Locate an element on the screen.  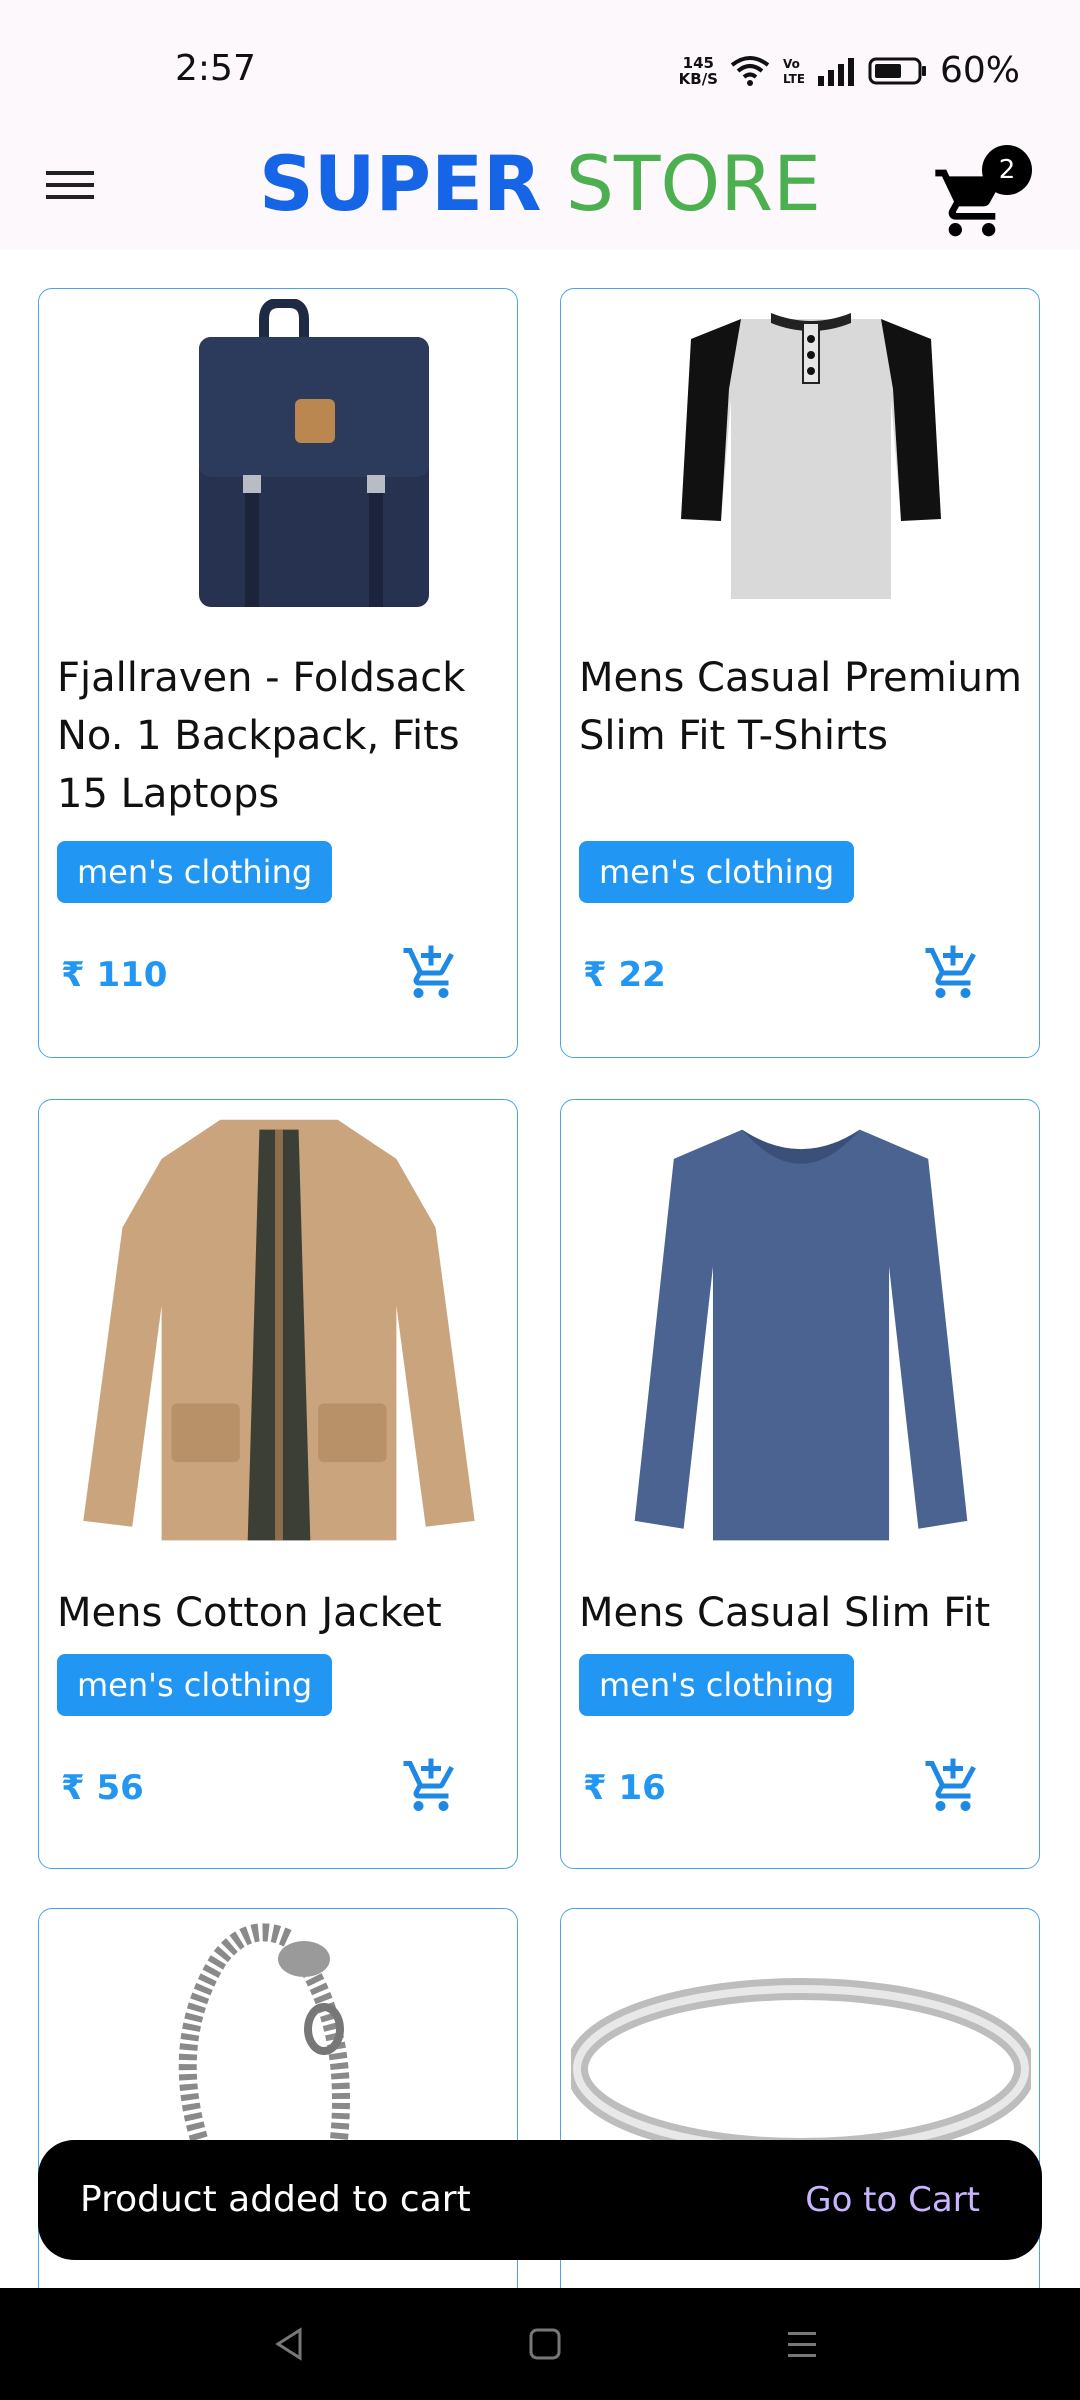
system-nav-bar is located at coordinates (540, 2344).